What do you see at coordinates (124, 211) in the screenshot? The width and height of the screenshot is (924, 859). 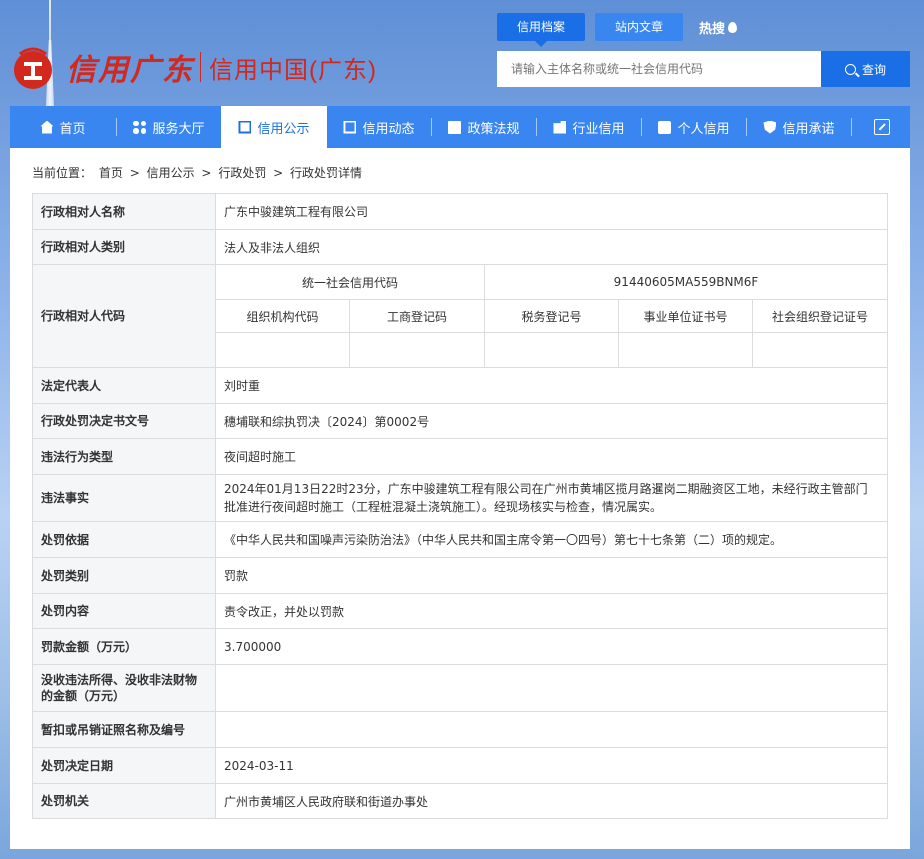 I see `field-label: 行政相对人名称` at bounding box center [124, 211].